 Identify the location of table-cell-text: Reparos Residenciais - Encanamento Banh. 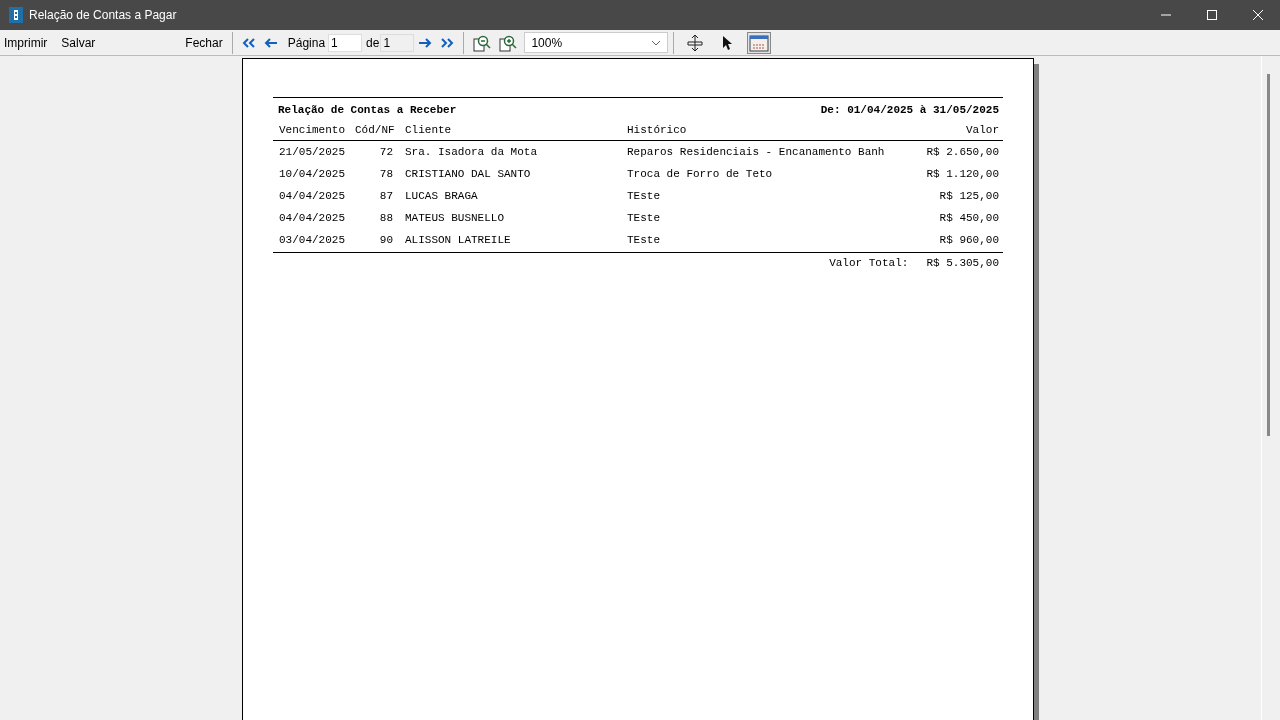
(756, 152).